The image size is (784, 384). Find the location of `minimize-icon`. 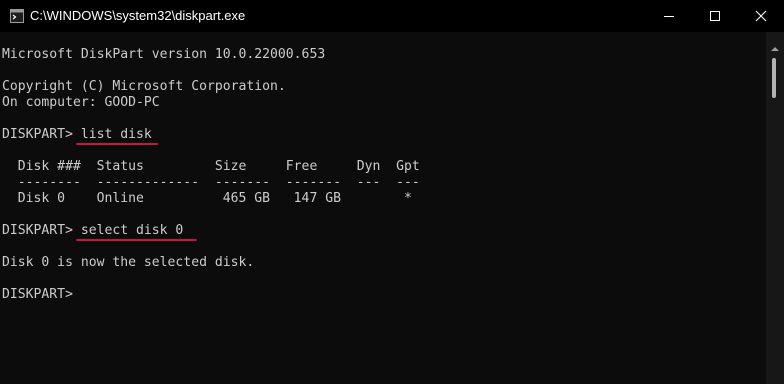

minimize-icon is located at coordinates (669, 16).